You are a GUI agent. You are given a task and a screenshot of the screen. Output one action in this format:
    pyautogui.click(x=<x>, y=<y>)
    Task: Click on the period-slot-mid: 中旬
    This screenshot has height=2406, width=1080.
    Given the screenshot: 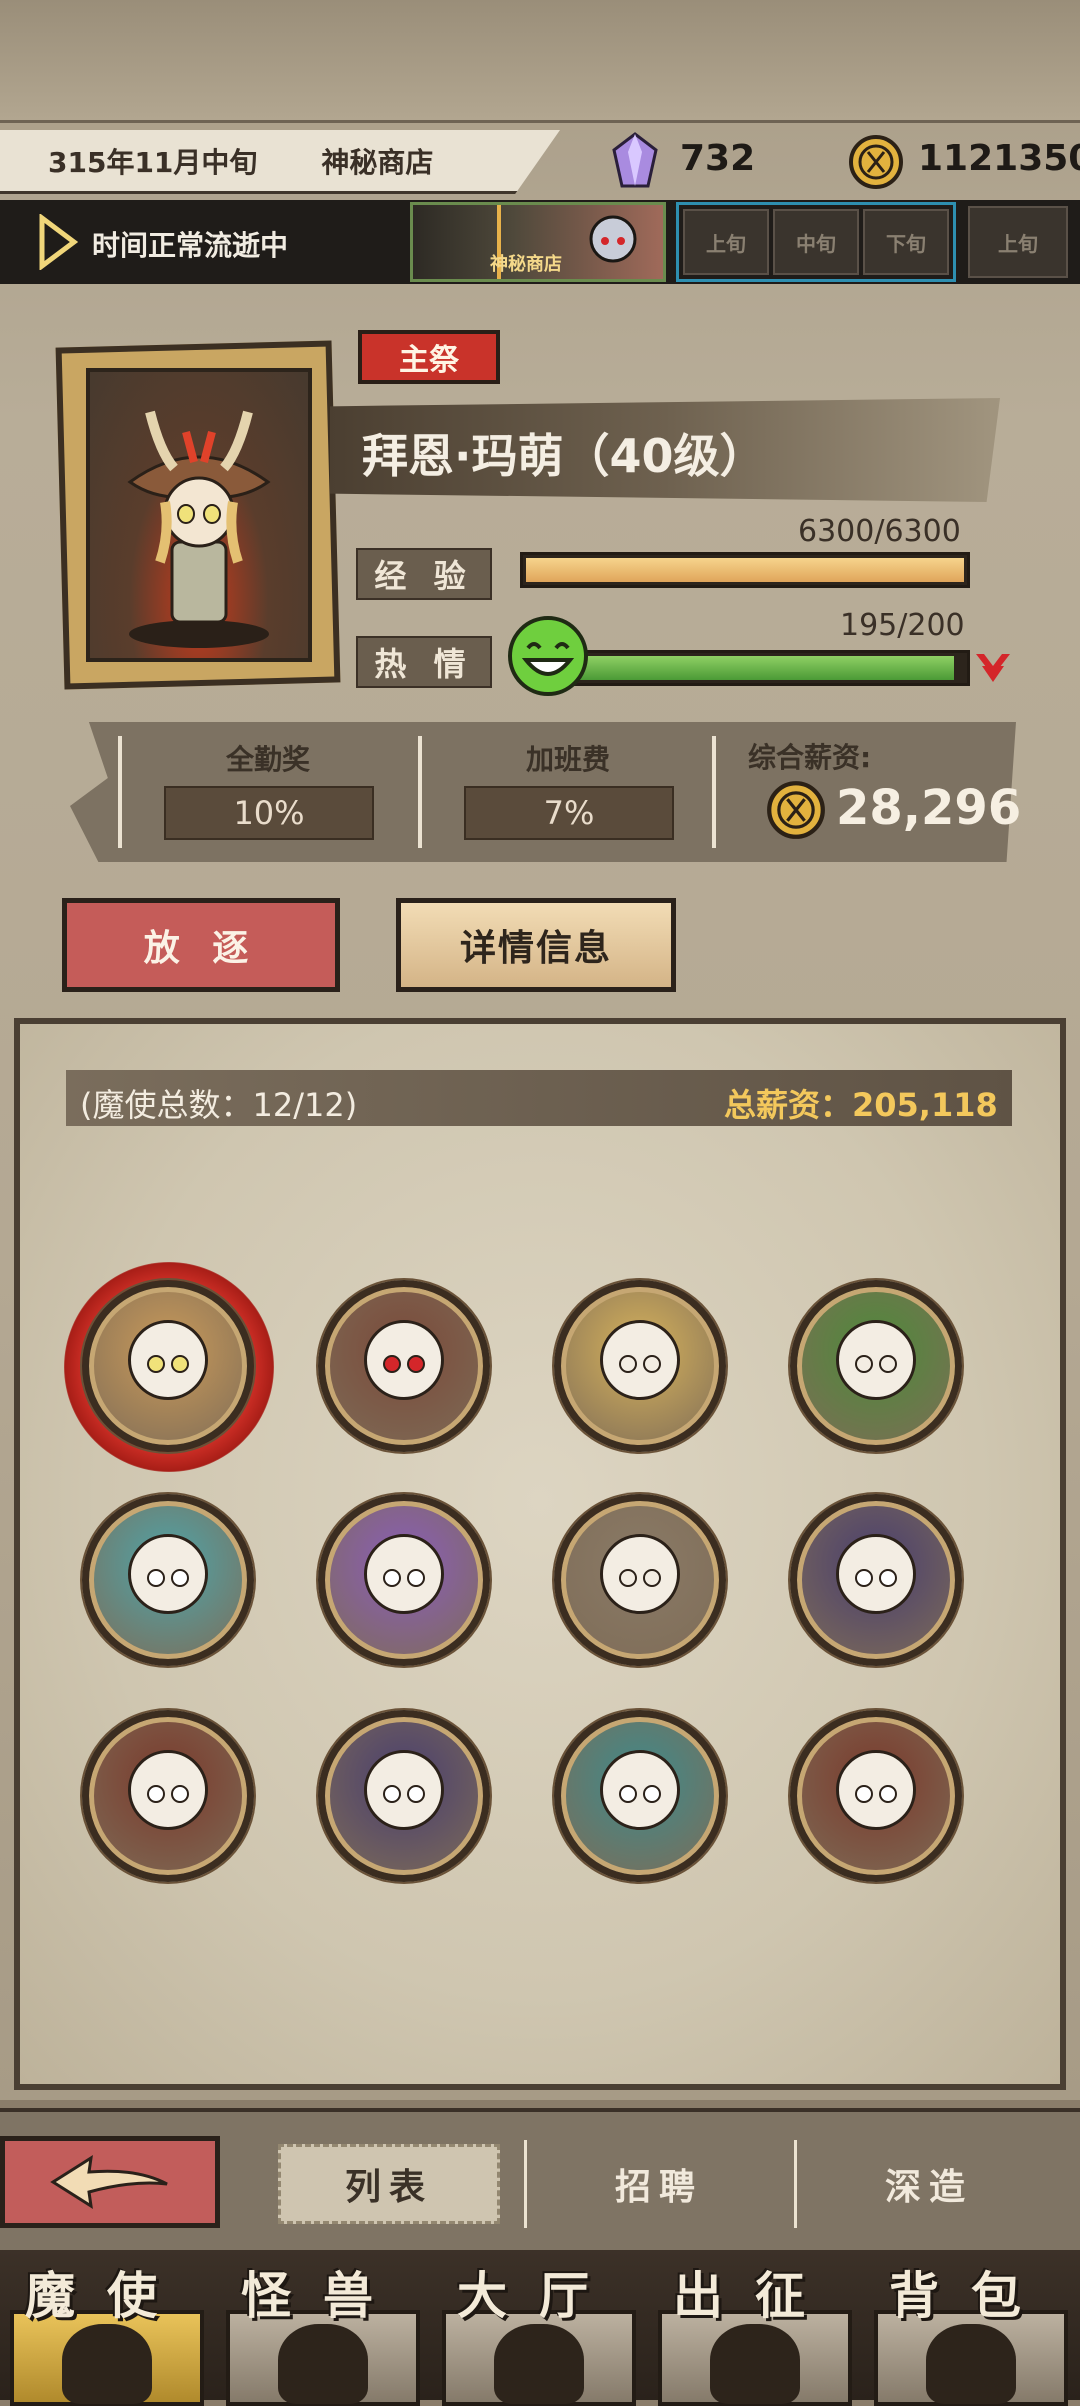 What is the action you would take?
    pyautogui.click(x=816, y=242)
    